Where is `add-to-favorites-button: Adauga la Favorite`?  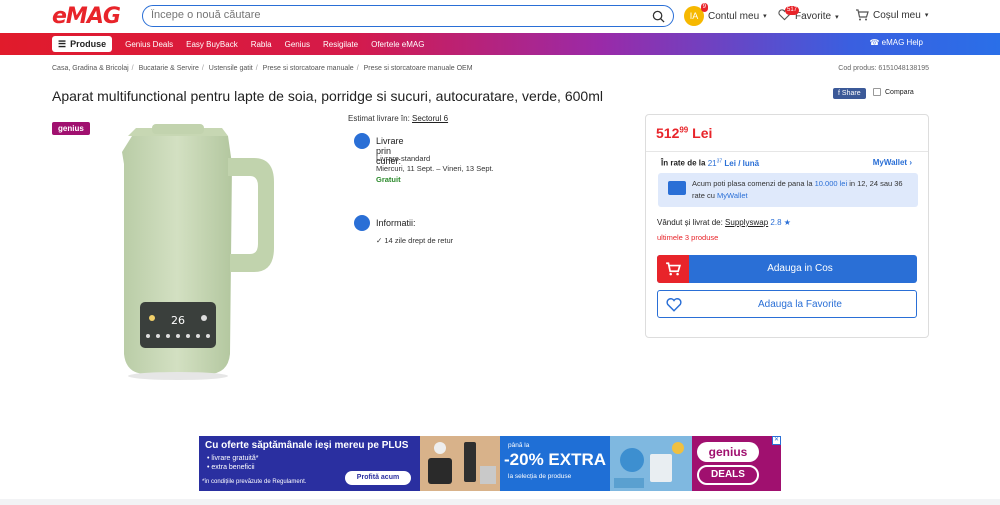 add-to-favorites-button: Adauga la Favorite is located at coordinates (787, 304).